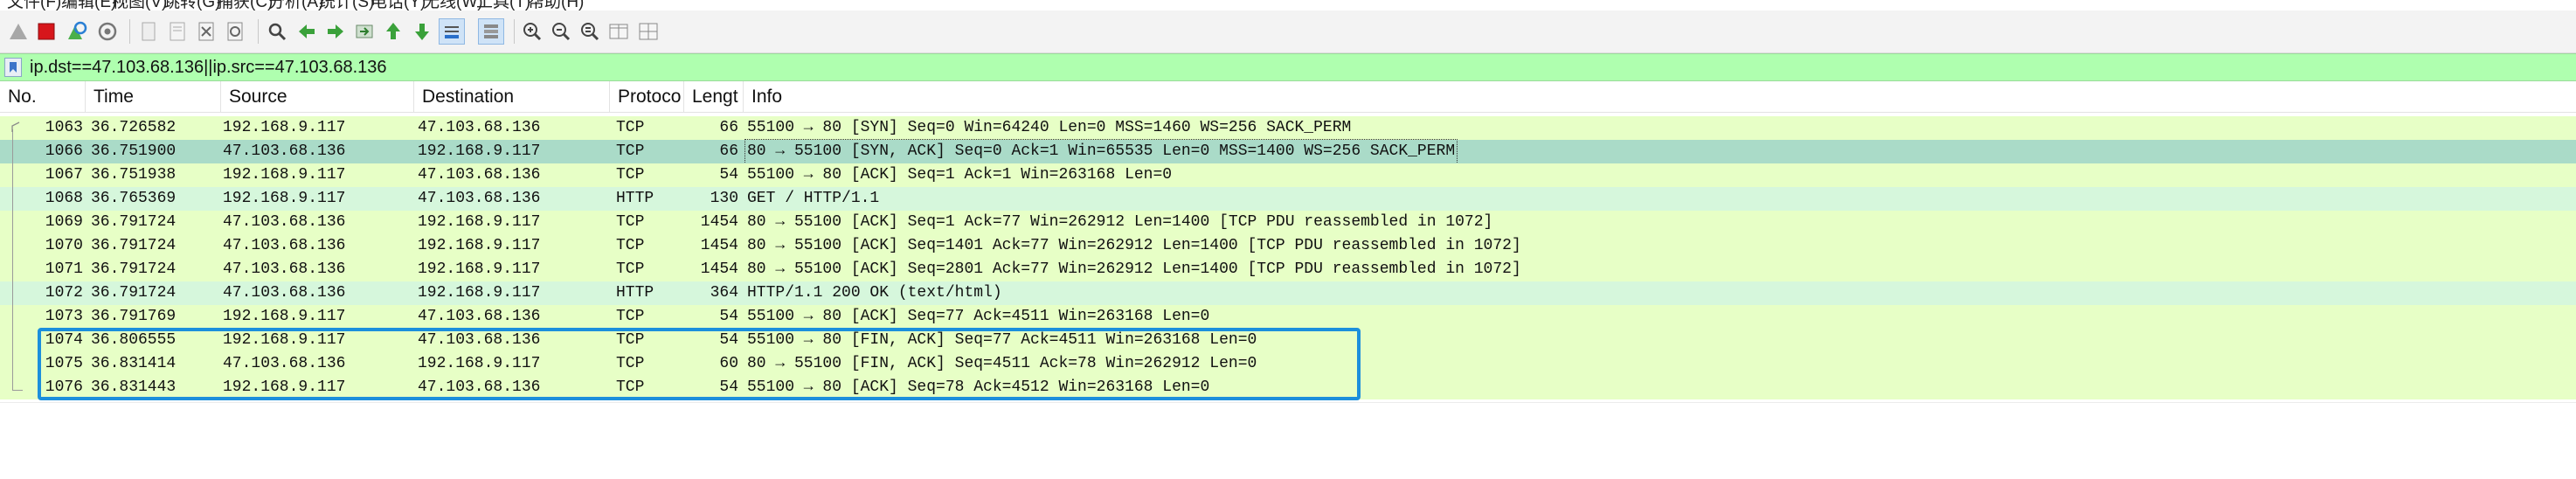  What do you see at coordinates (491, 31) in the screenshot?
I see `colorize-icon` at bounding box center [491, 31].